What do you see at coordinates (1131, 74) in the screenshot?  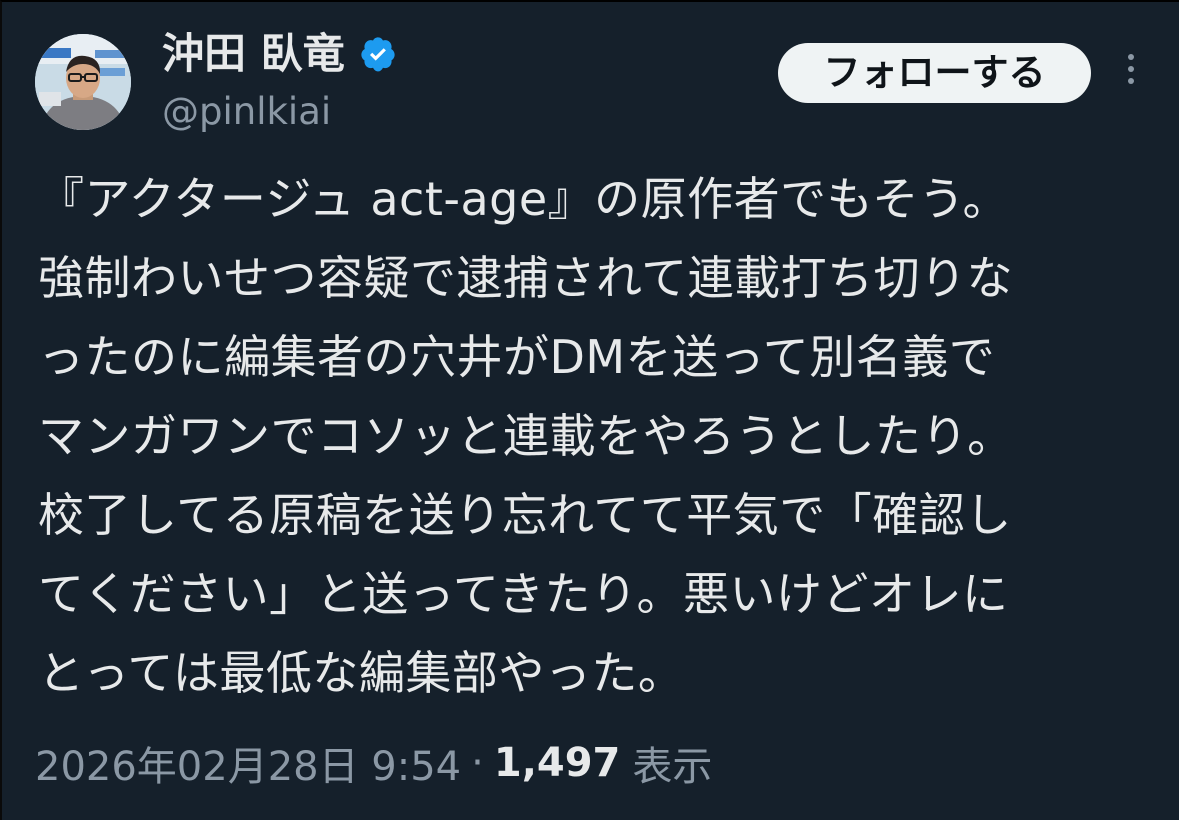 I see `more-options-icon` at bounding box center [1131, 74].